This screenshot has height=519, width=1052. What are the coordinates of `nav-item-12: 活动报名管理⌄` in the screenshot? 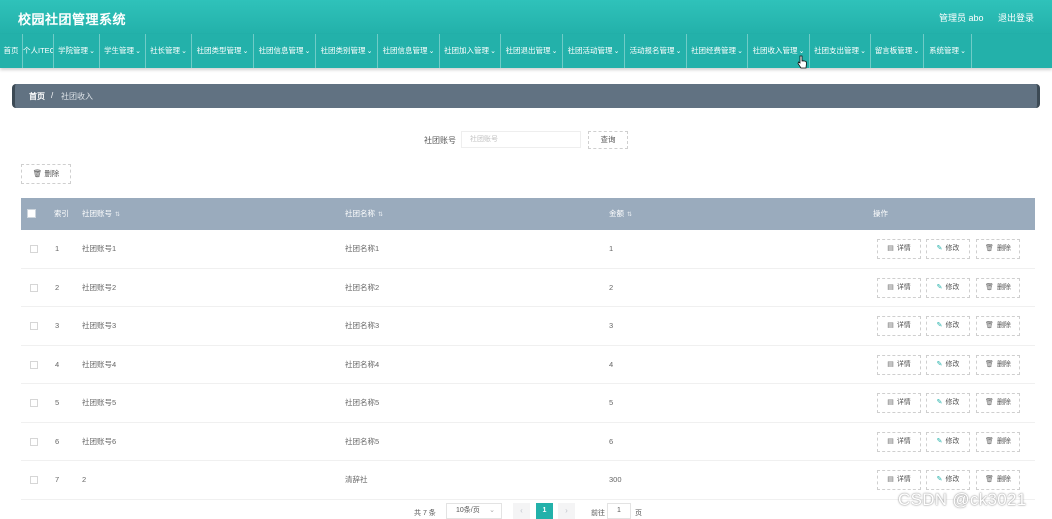 It's located at (656, 51).